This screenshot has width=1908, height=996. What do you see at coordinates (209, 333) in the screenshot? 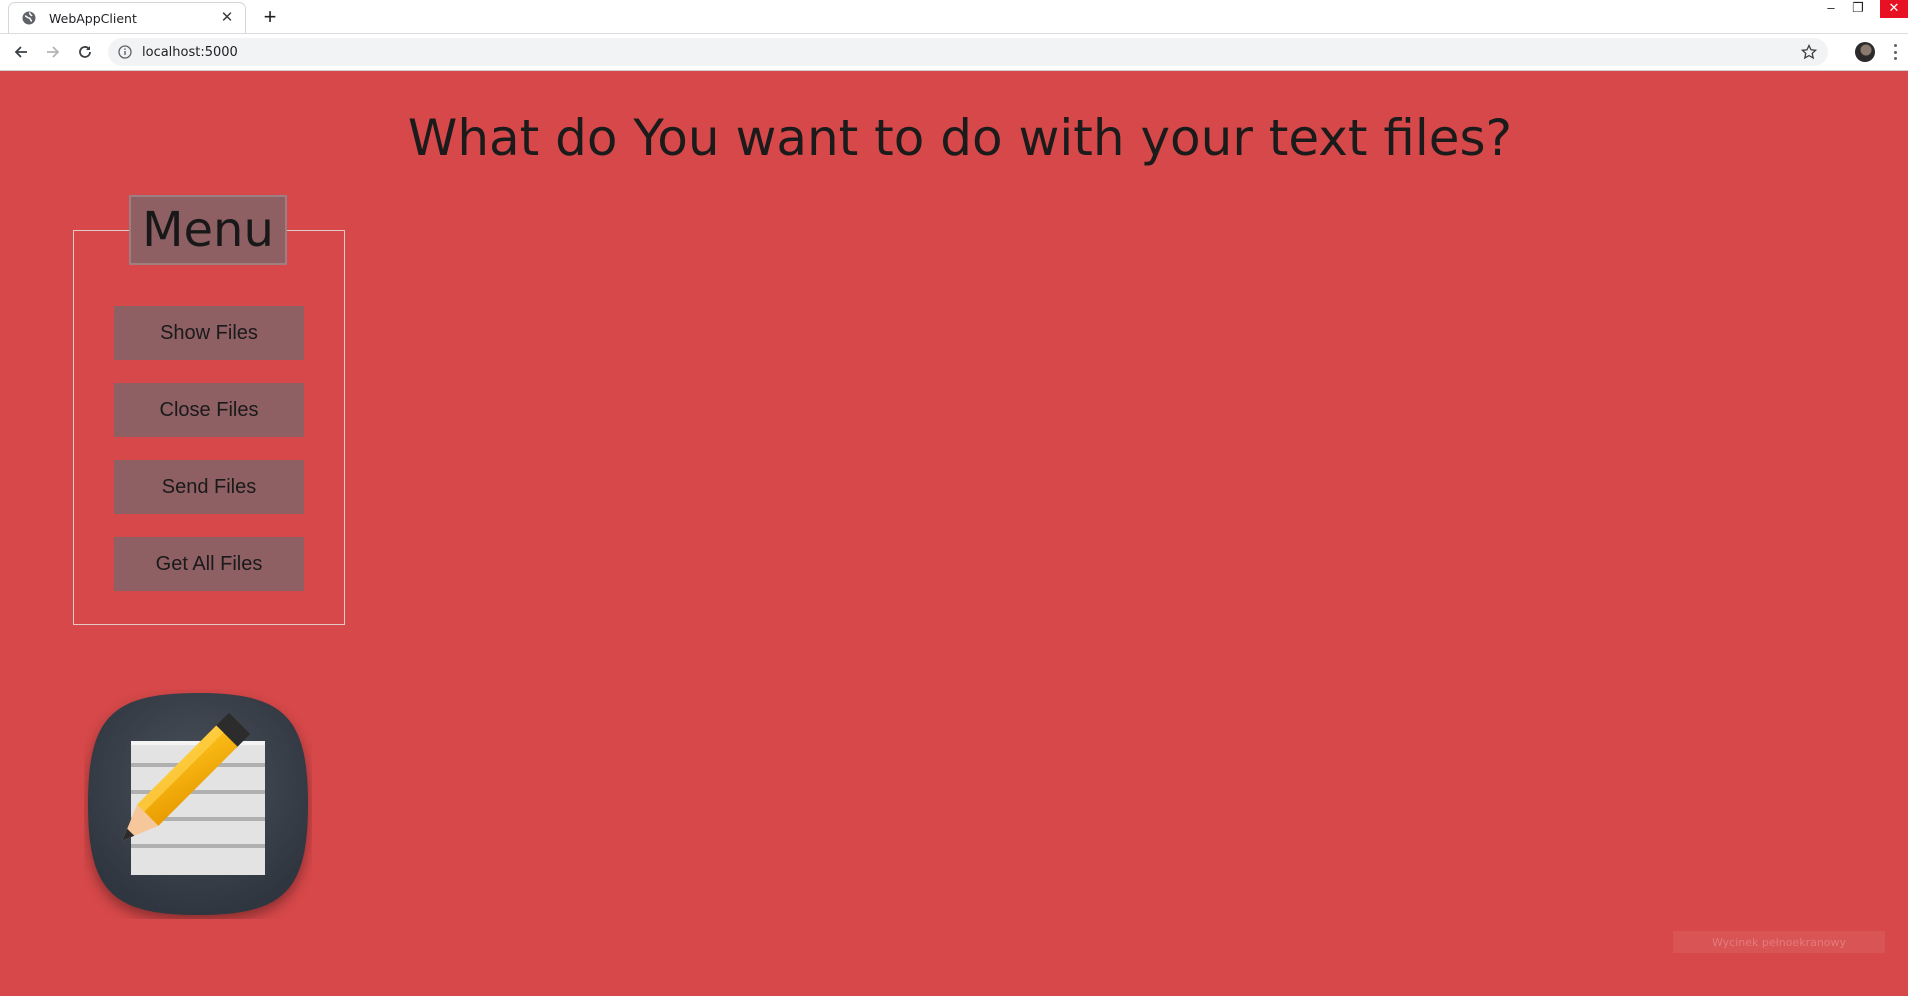
I see `show-files-button: Show Files` at bounding box center [209, 333].